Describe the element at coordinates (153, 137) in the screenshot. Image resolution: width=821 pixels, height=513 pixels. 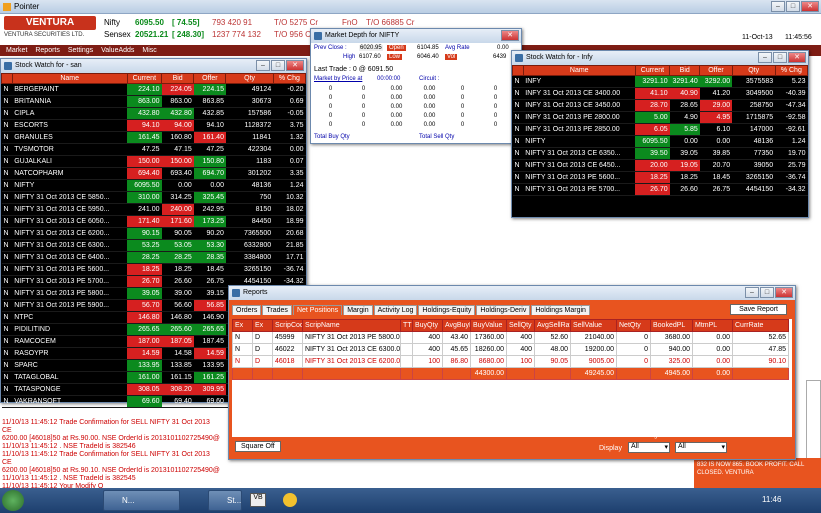
I see `table-row: N GRANULES 161.45 160.80 161.40 11841 1.32` at that location.